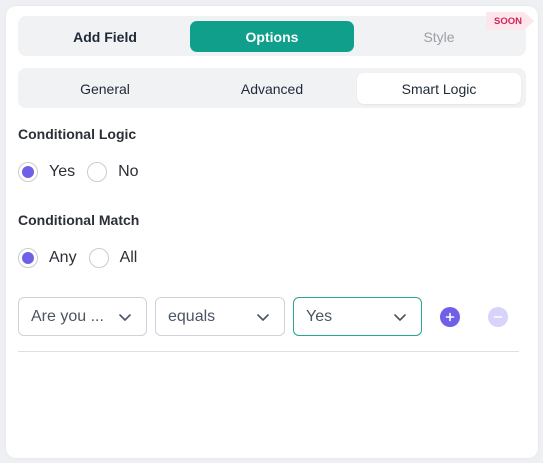  I want to click on radio-match-all, so click(98, 258).